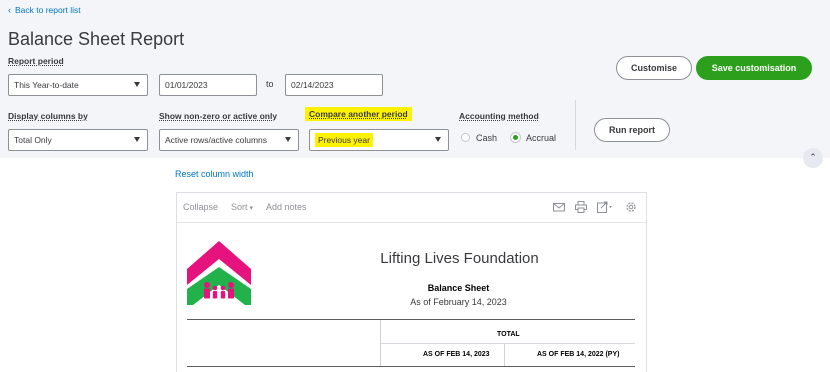 Image resolution: width=830 pixels, height=372 pixels. I want to click on radio-selected-icon, so click(515, 137).